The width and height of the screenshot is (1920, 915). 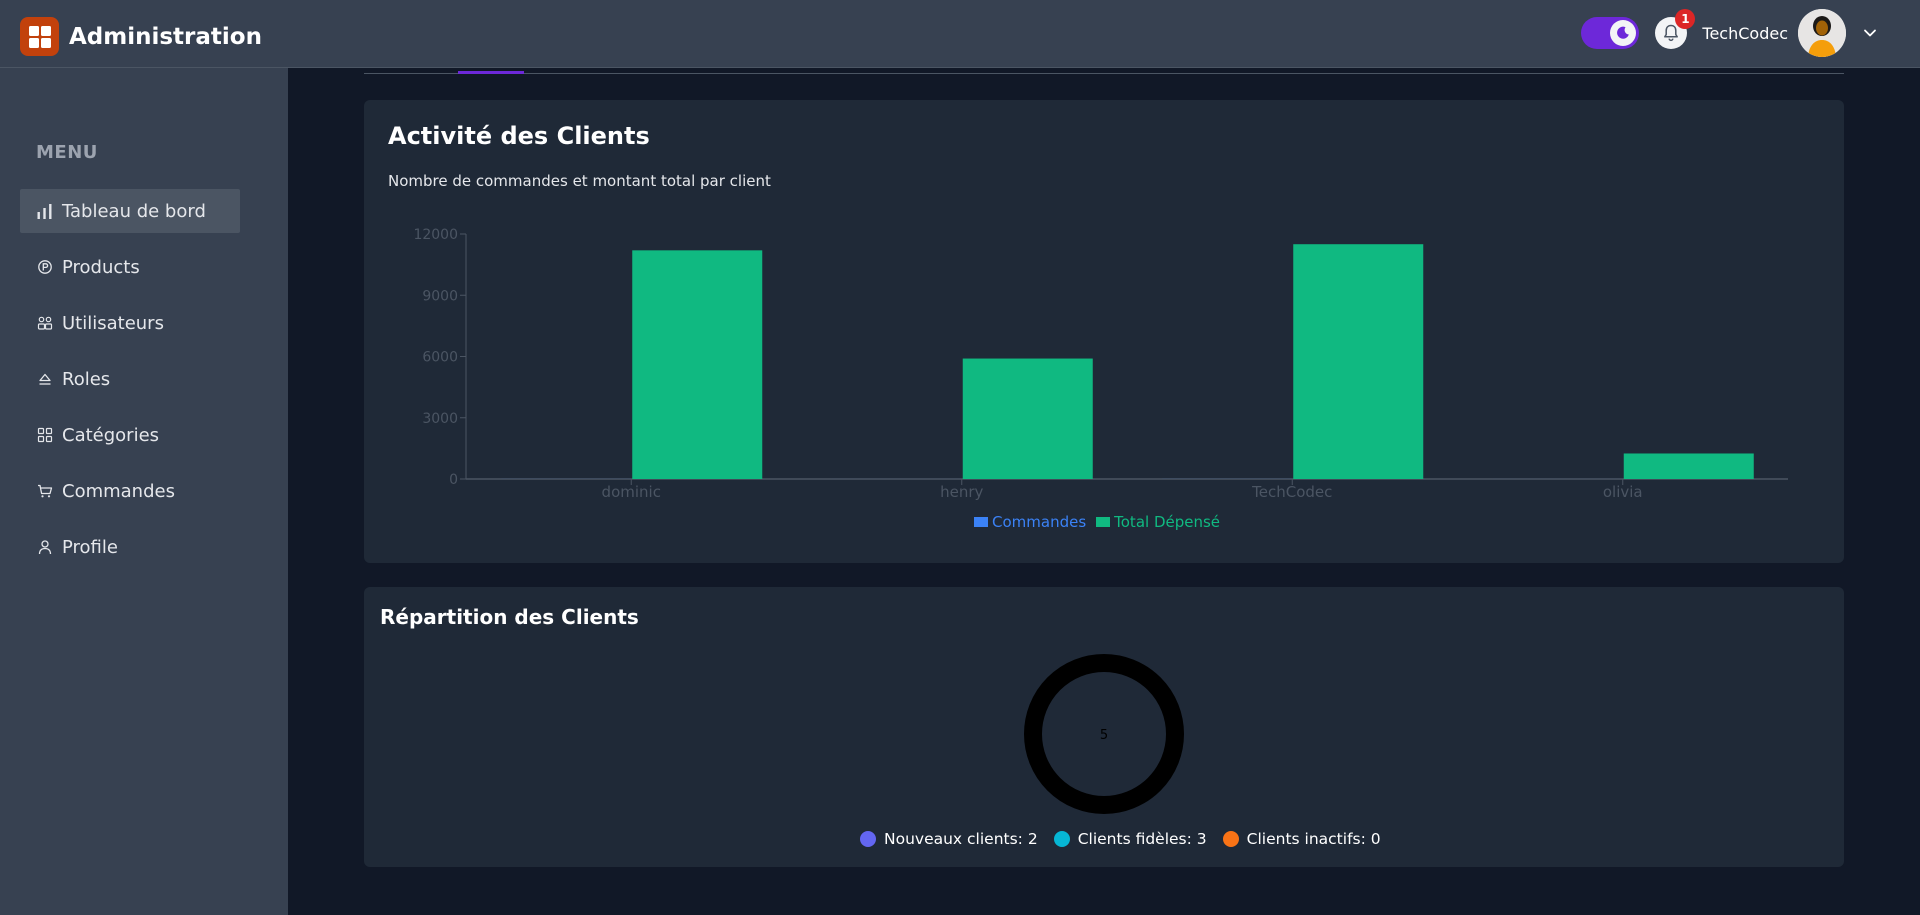 I want to click on sidebar-item-tableau-de-bord: Tableau de bord, so click(x=130, y=211).